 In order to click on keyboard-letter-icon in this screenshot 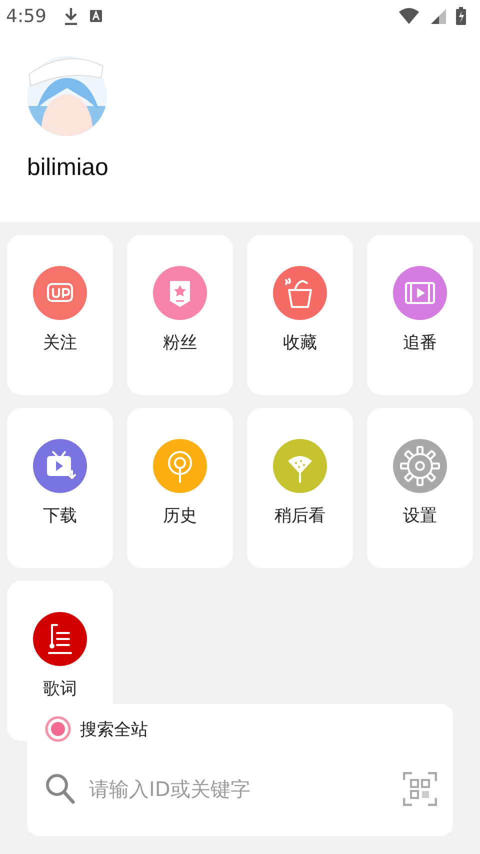, I will do `click(96, 16)`.